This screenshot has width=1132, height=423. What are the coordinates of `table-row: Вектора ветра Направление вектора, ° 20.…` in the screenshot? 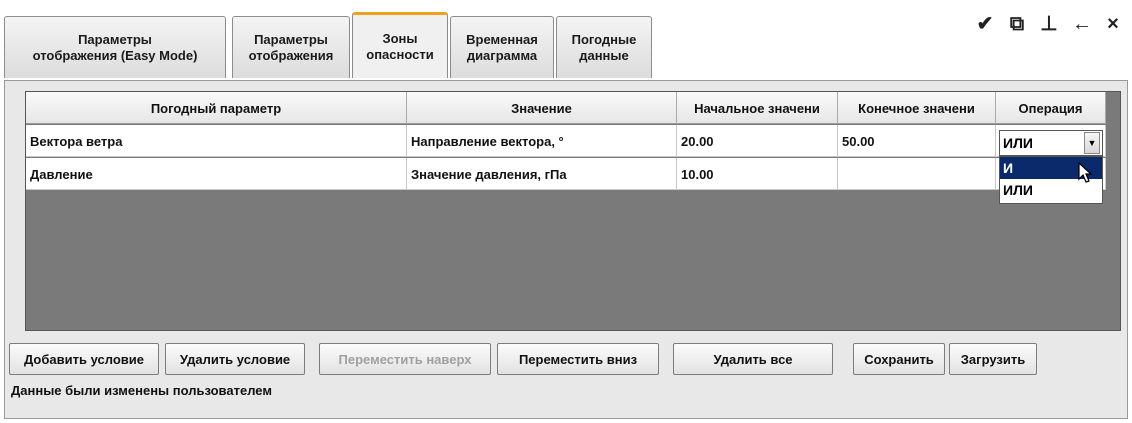 It's located at (566, 141).